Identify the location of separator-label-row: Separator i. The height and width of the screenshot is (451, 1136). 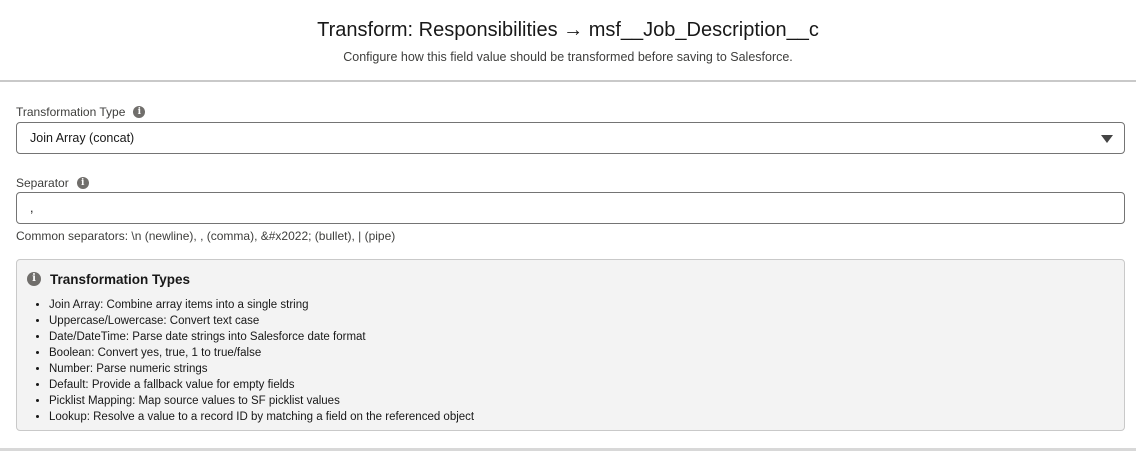
(52, 183).